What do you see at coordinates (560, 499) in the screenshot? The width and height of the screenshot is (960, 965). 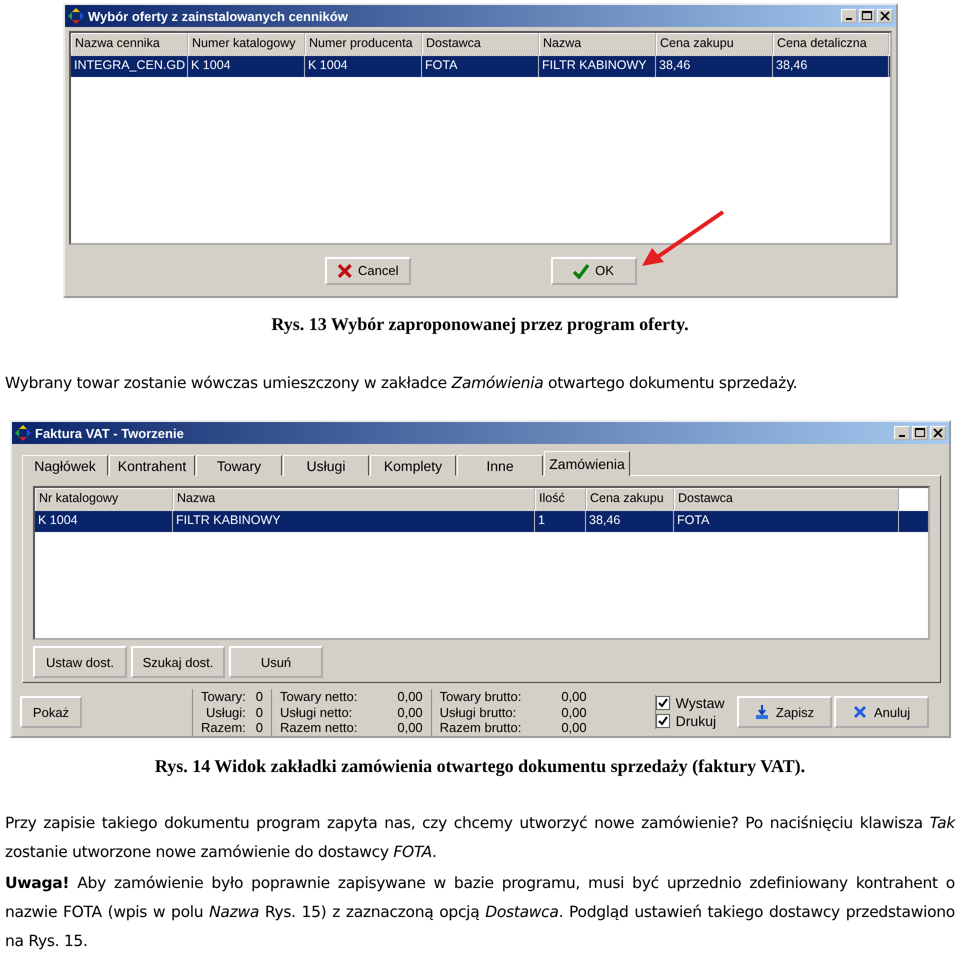 I see `column-header: Ilość` at bounding box center [560, 499].